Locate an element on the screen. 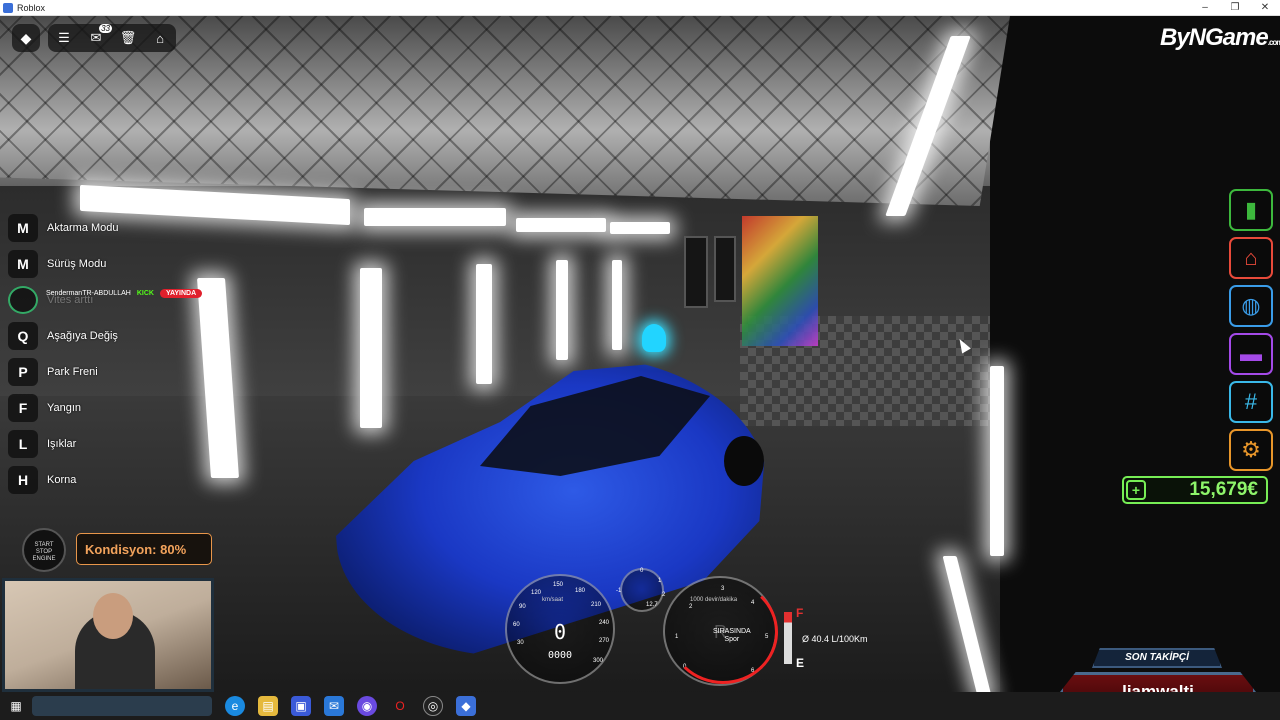 This screenshot has width=1280, height=720. temp-tick: 1 is located at coordinates (660, 581).